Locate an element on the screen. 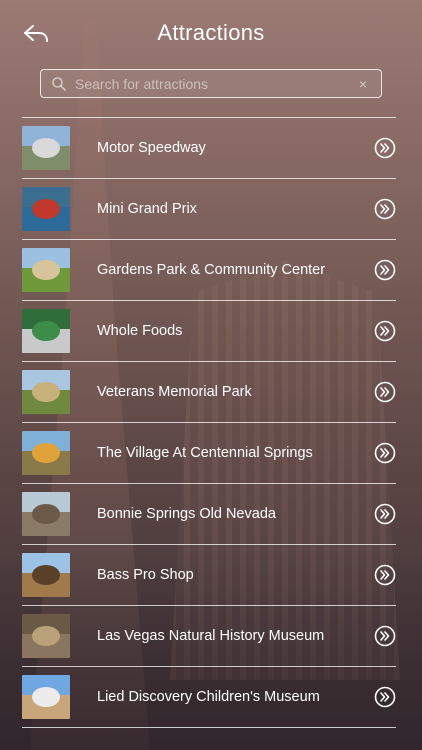 This screenshot has height=750, width=422. list-item-label: Las Vegas Natural History Museum is located at coordinates (211, 636).